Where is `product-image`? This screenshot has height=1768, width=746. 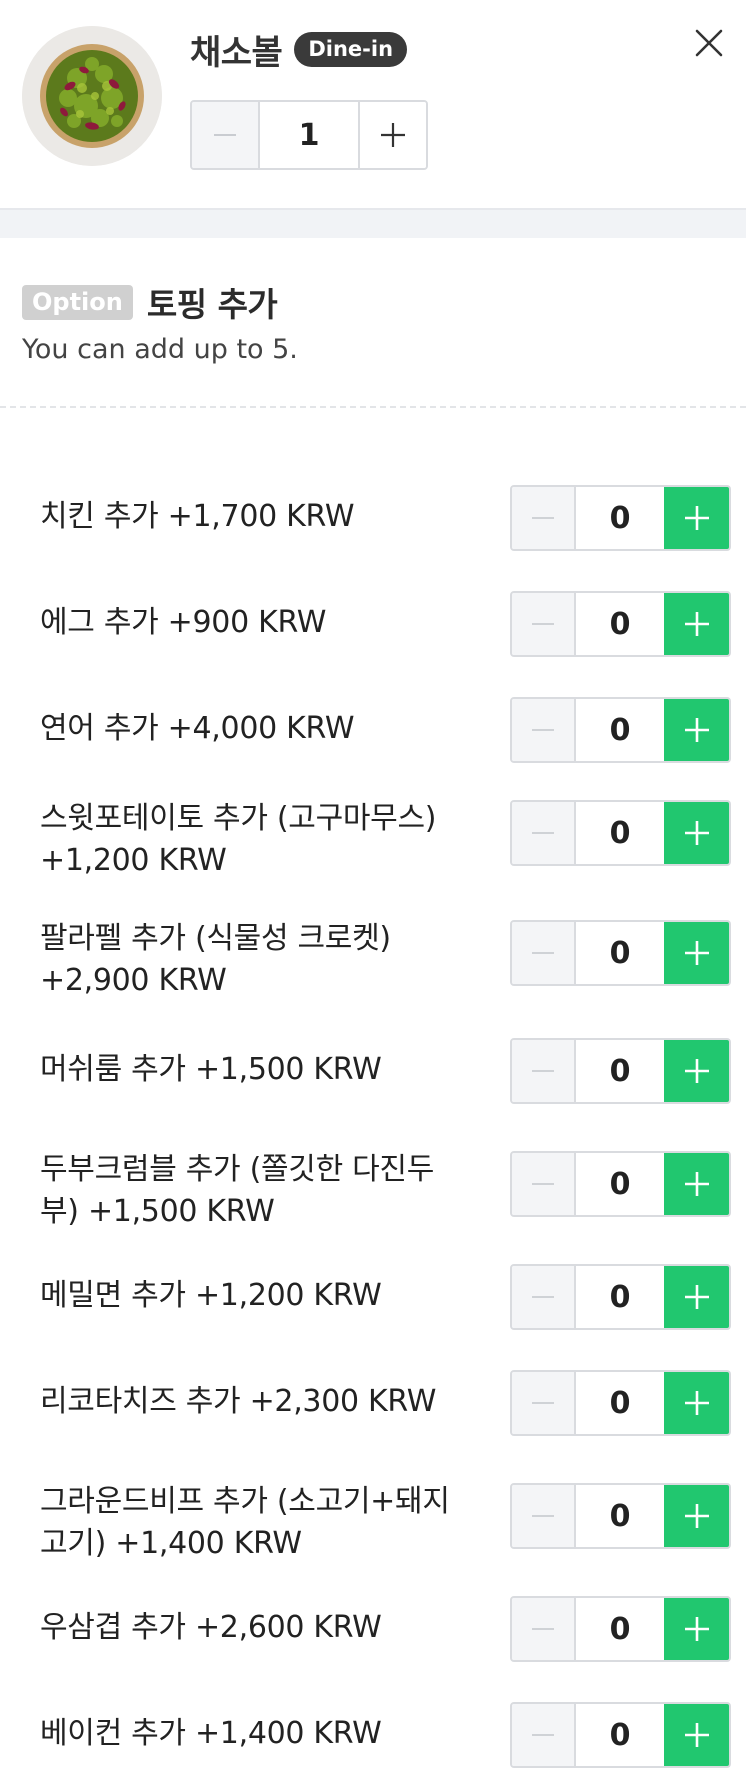 product-image is located at coordinates (92, 96).